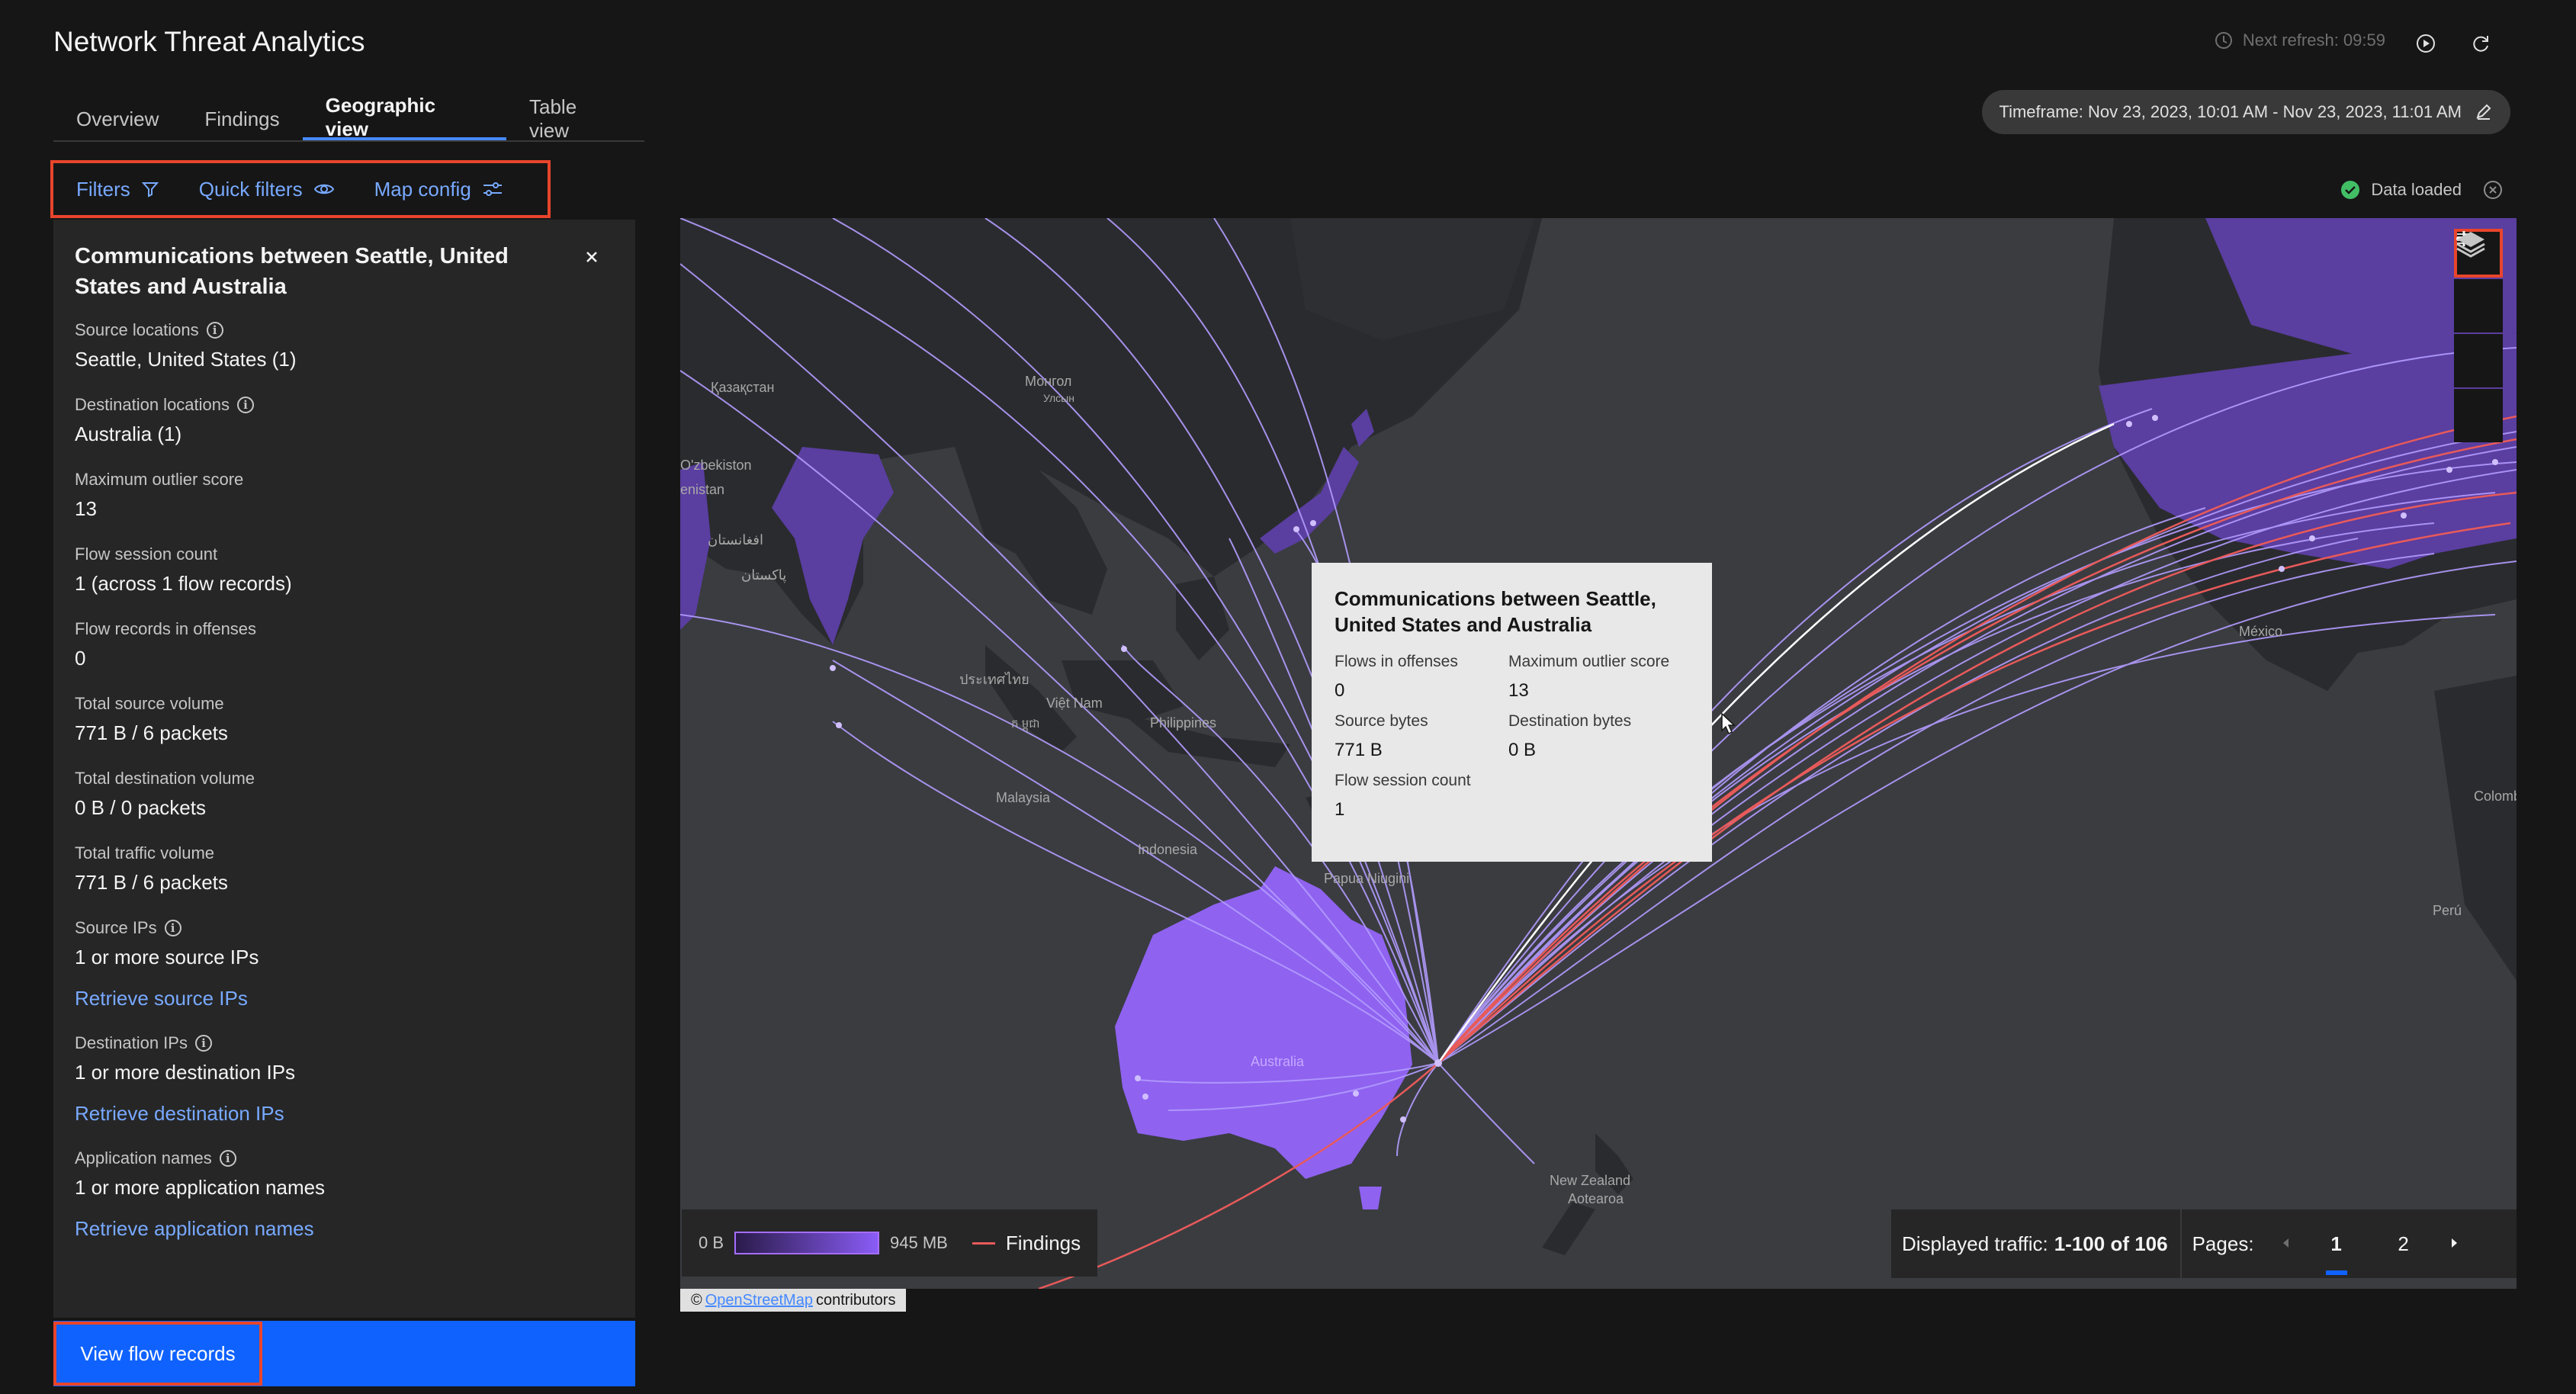 This screenshot has width=2576, height=1394. Describe the element at coordinates (137, 329) in the screenshot. I see `field-label: Source locations` at that location.